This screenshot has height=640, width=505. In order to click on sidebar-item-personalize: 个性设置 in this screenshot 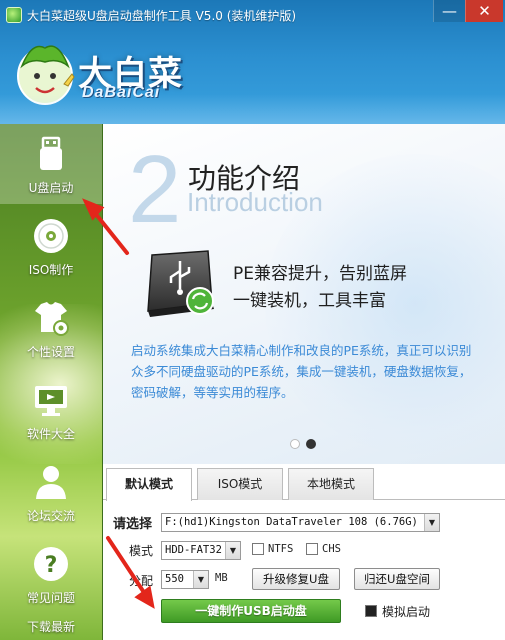, I will do `click(51, 328)`.